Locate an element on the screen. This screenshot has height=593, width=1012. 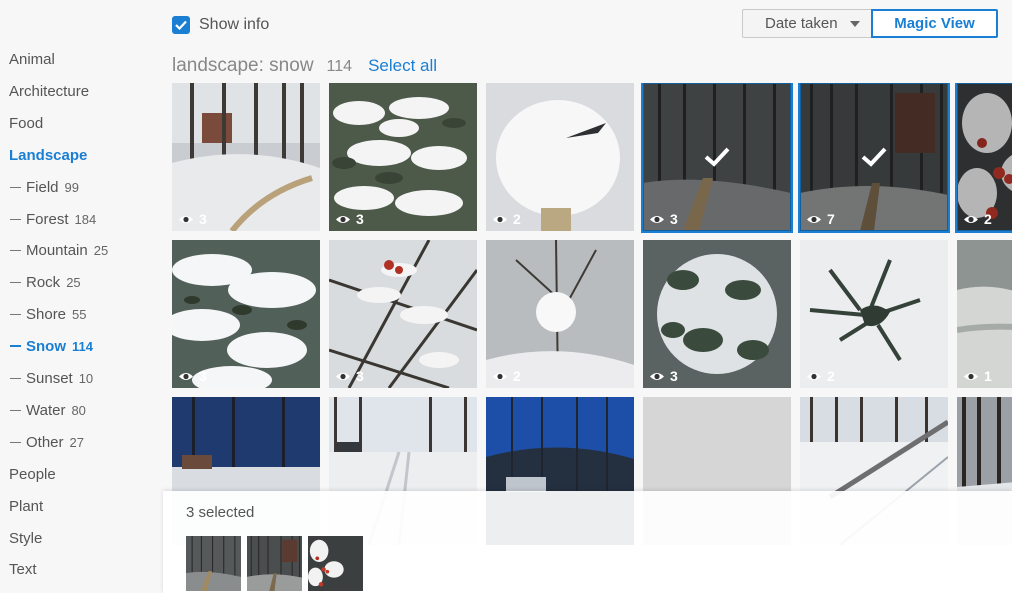
show-info-checkbox is located at coordinates (181, 25).